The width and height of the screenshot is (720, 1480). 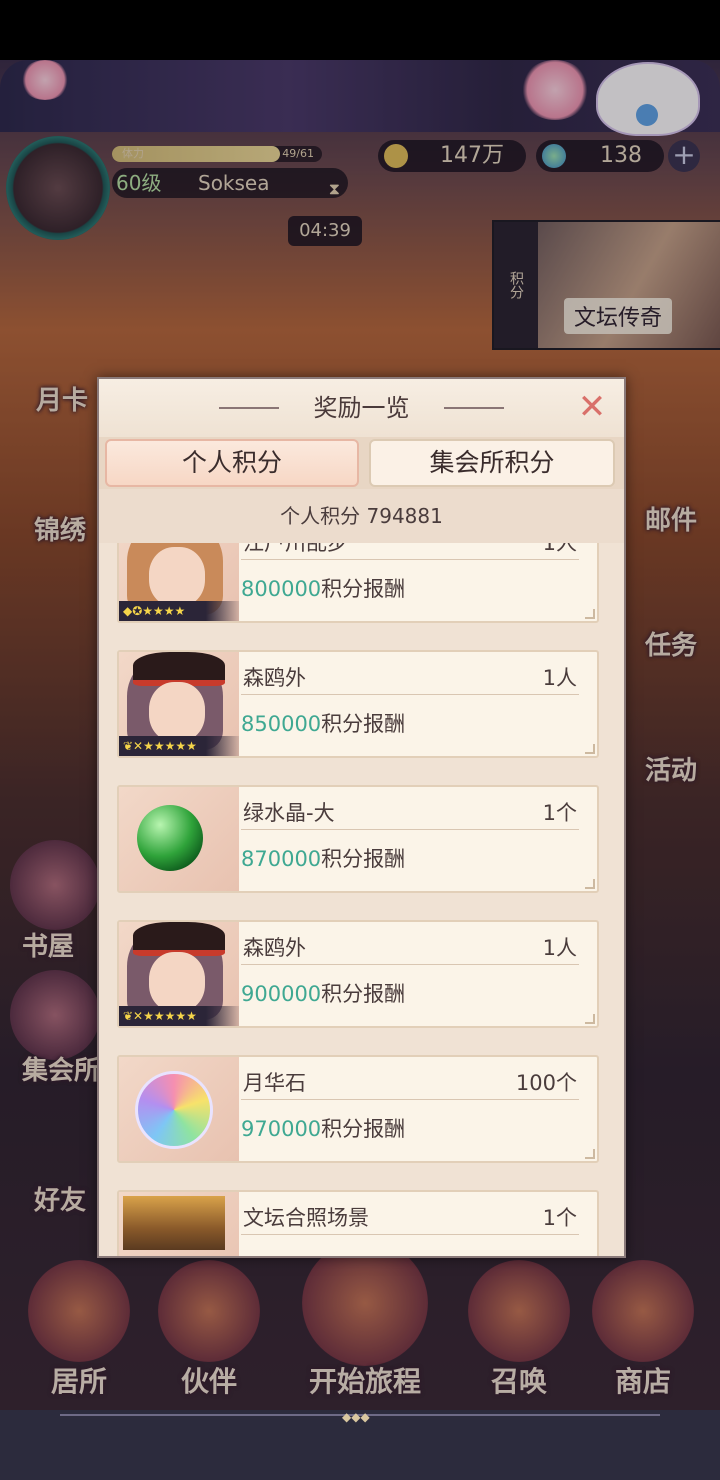 I want to click on tab-bar: 个人积分 集会所积分, so click(x=361, y=463).